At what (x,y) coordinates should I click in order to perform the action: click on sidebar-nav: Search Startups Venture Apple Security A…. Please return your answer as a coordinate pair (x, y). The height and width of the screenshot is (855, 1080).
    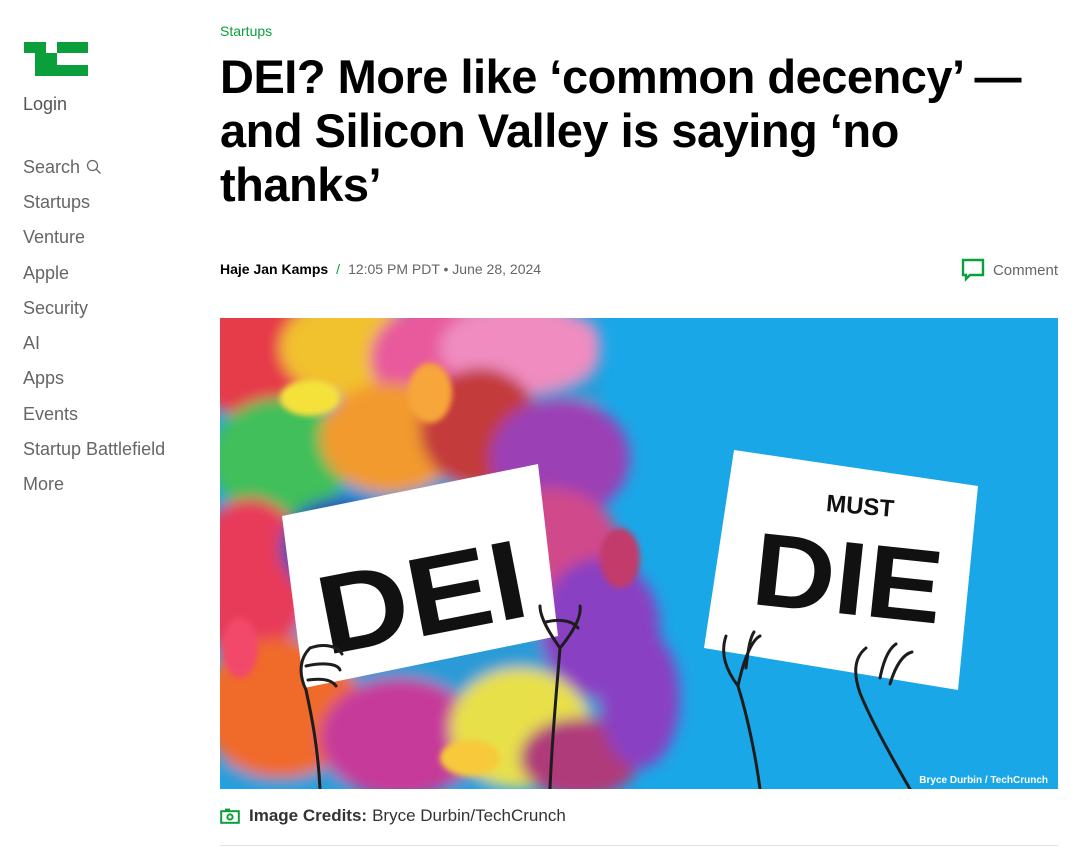
    Looking at the image, I should click on (94, 325).